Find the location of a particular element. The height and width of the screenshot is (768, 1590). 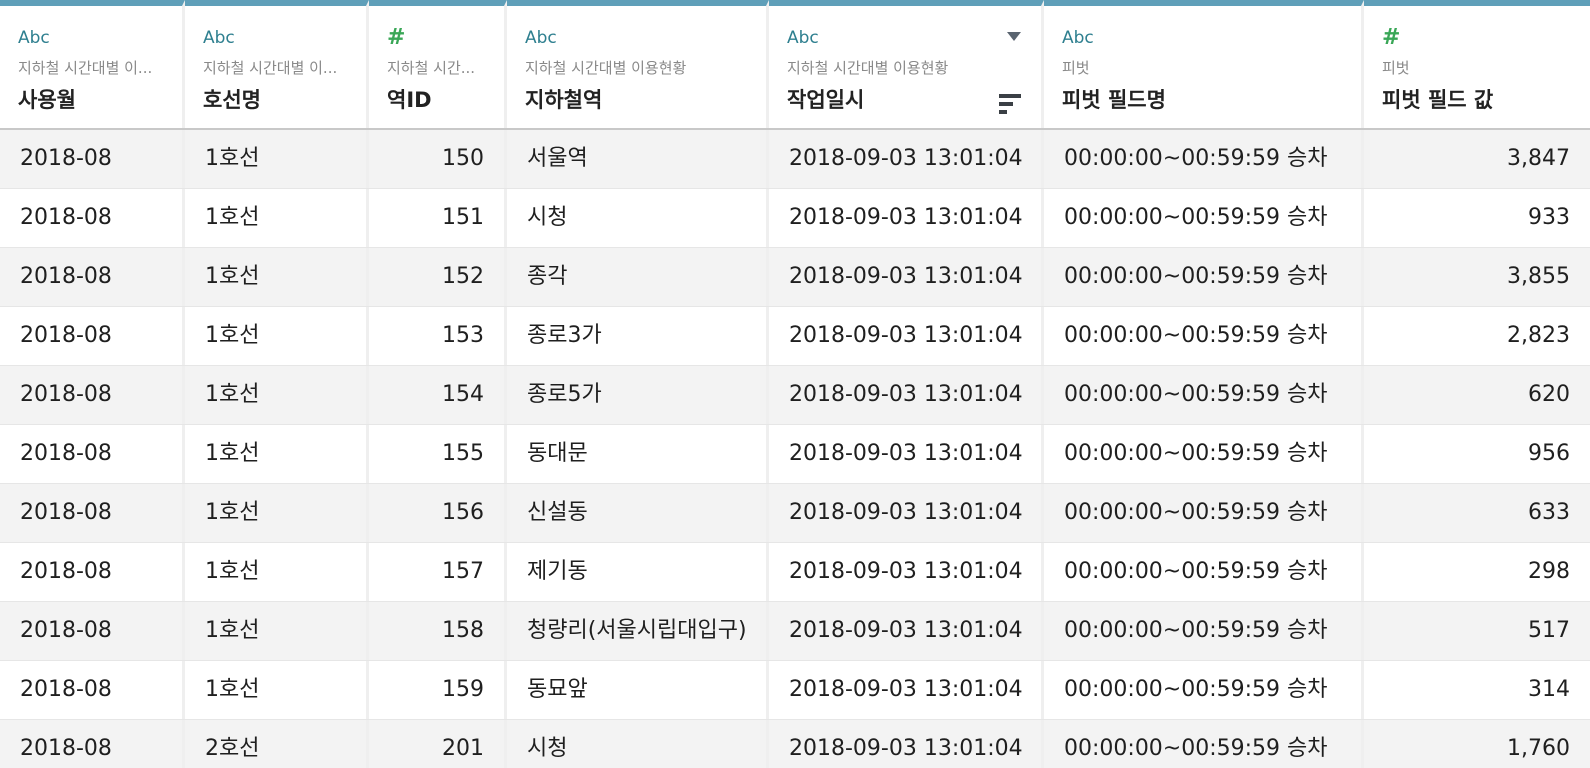

cell-station: 제기동 is located at coordinates (638, 572).